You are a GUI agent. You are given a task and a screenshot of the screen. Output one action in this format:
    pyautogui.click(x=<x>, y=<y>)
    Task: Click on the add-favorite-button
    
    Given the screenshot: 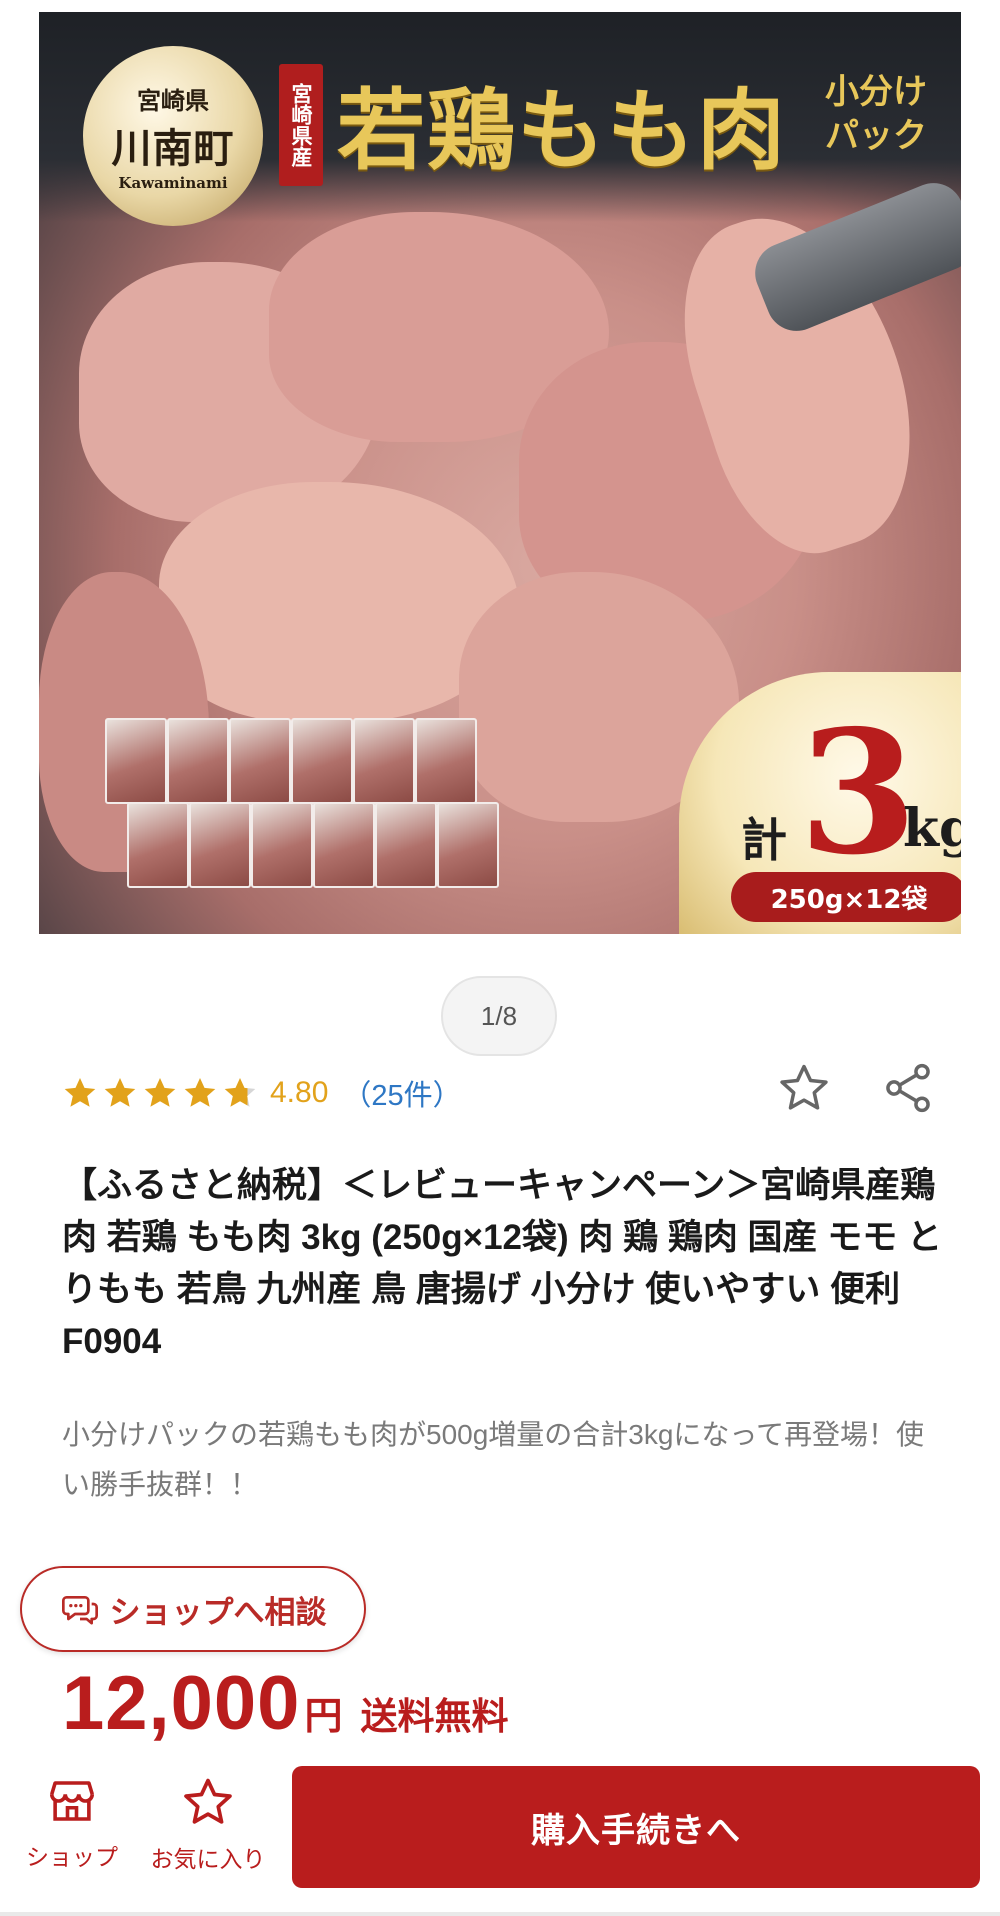 What is the action you would take?
    pyautogui.click(x=804, y=1088)
    